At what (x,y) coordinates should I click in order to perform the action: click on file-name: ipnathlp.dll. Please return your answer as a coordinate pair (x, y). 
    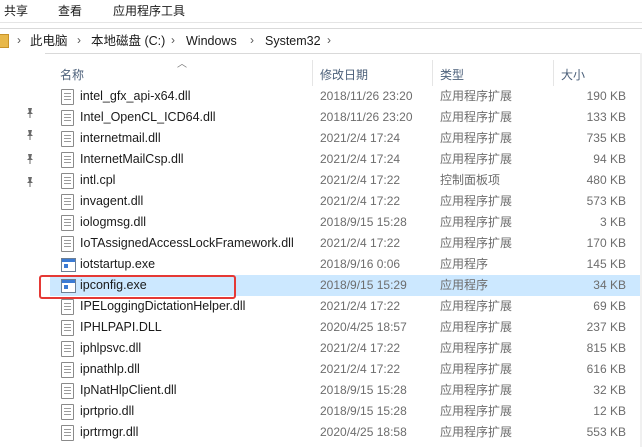
    Looking at the image, I should click on (110, 369).